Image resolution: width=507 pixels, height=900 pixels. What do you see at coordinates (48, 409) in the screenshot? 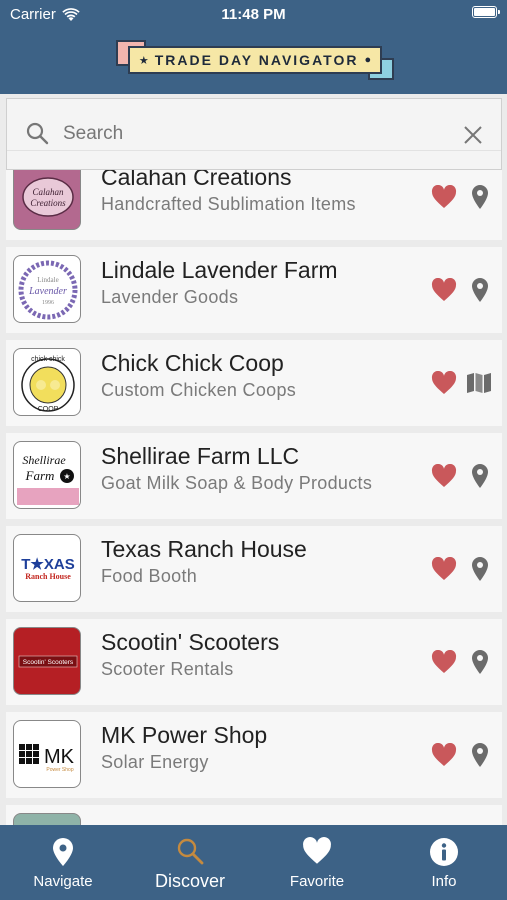
I see `logo-line-2: COOP` at bounding box center [48, 409].